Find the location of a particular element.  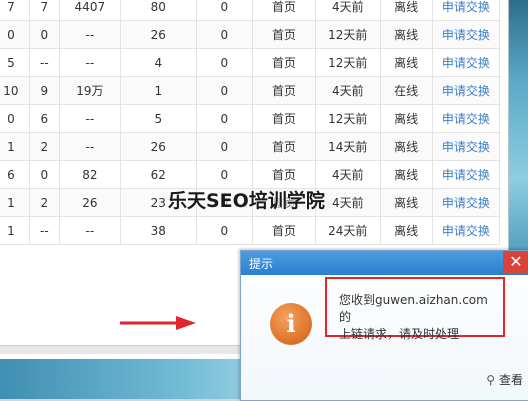

table-row: 5 -- -- 4 0 首页 12天前 离线 申请交换 is located at coordinates (250, 62).